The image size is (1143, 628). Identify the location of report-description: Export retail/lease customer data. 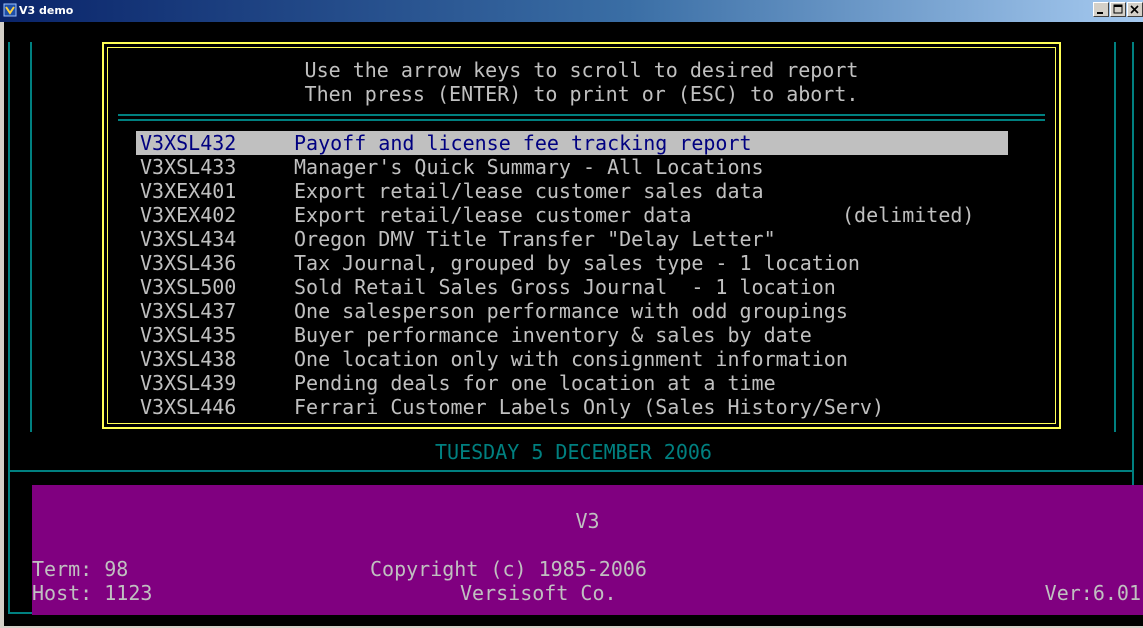
(493, 215).